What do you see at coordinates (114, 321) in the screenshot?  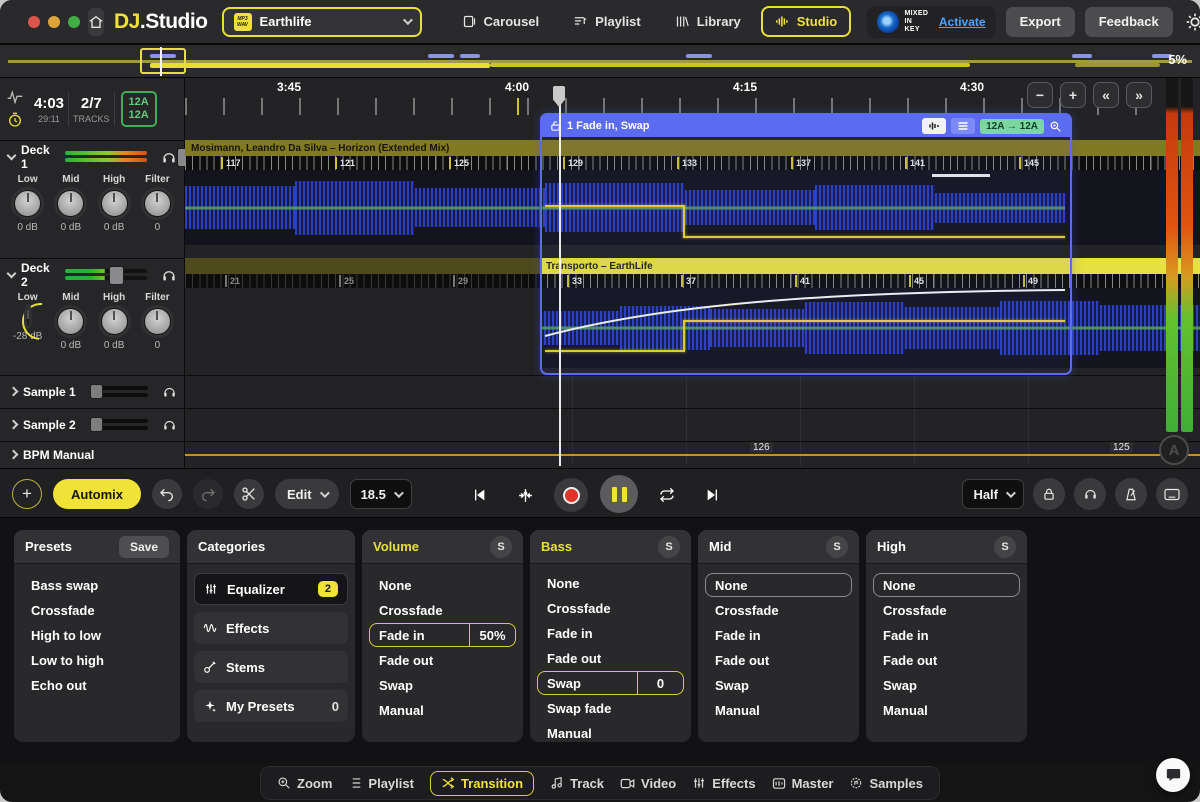 I see `deck2-high-knob` at bounding box center [114, 321].